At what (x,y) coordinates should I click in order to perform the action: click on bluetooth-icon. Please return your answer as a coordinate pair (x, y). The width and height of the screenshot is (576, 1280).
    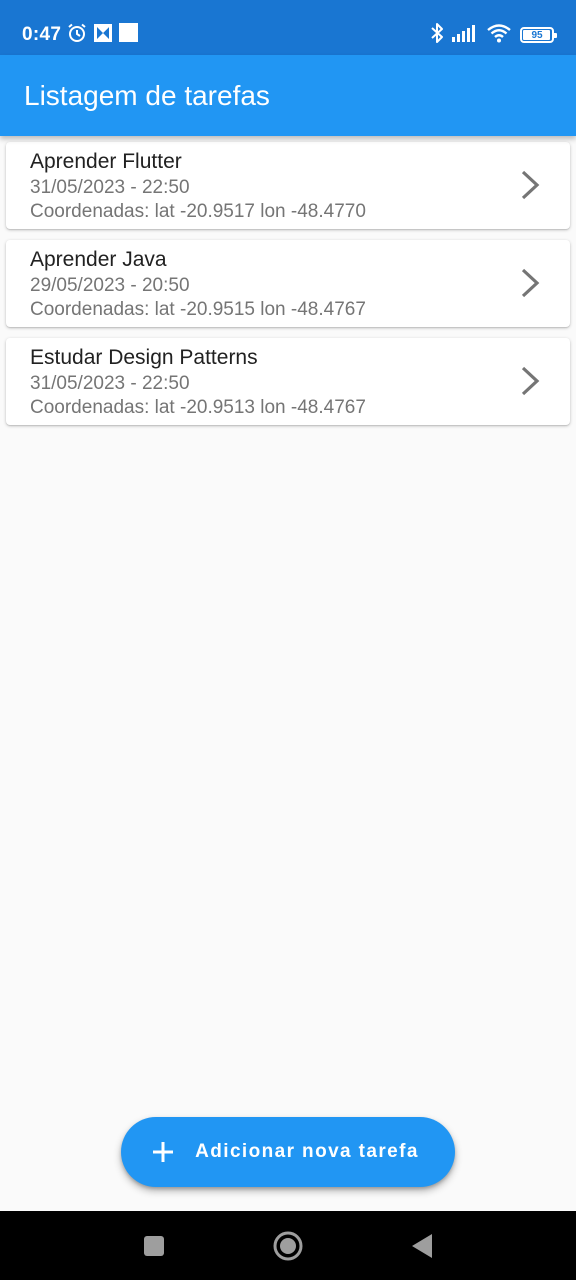
    Looking at the image, I should click on (437, 35).